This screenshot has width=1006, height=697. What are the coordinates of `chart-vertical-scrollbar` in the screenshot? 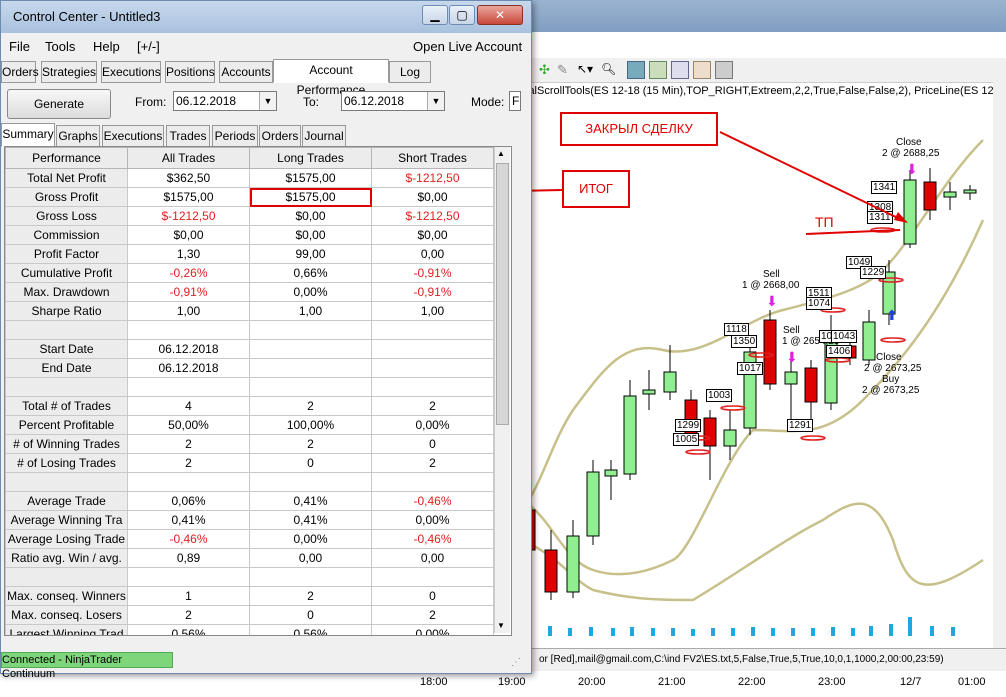 It's located at (999, 365).